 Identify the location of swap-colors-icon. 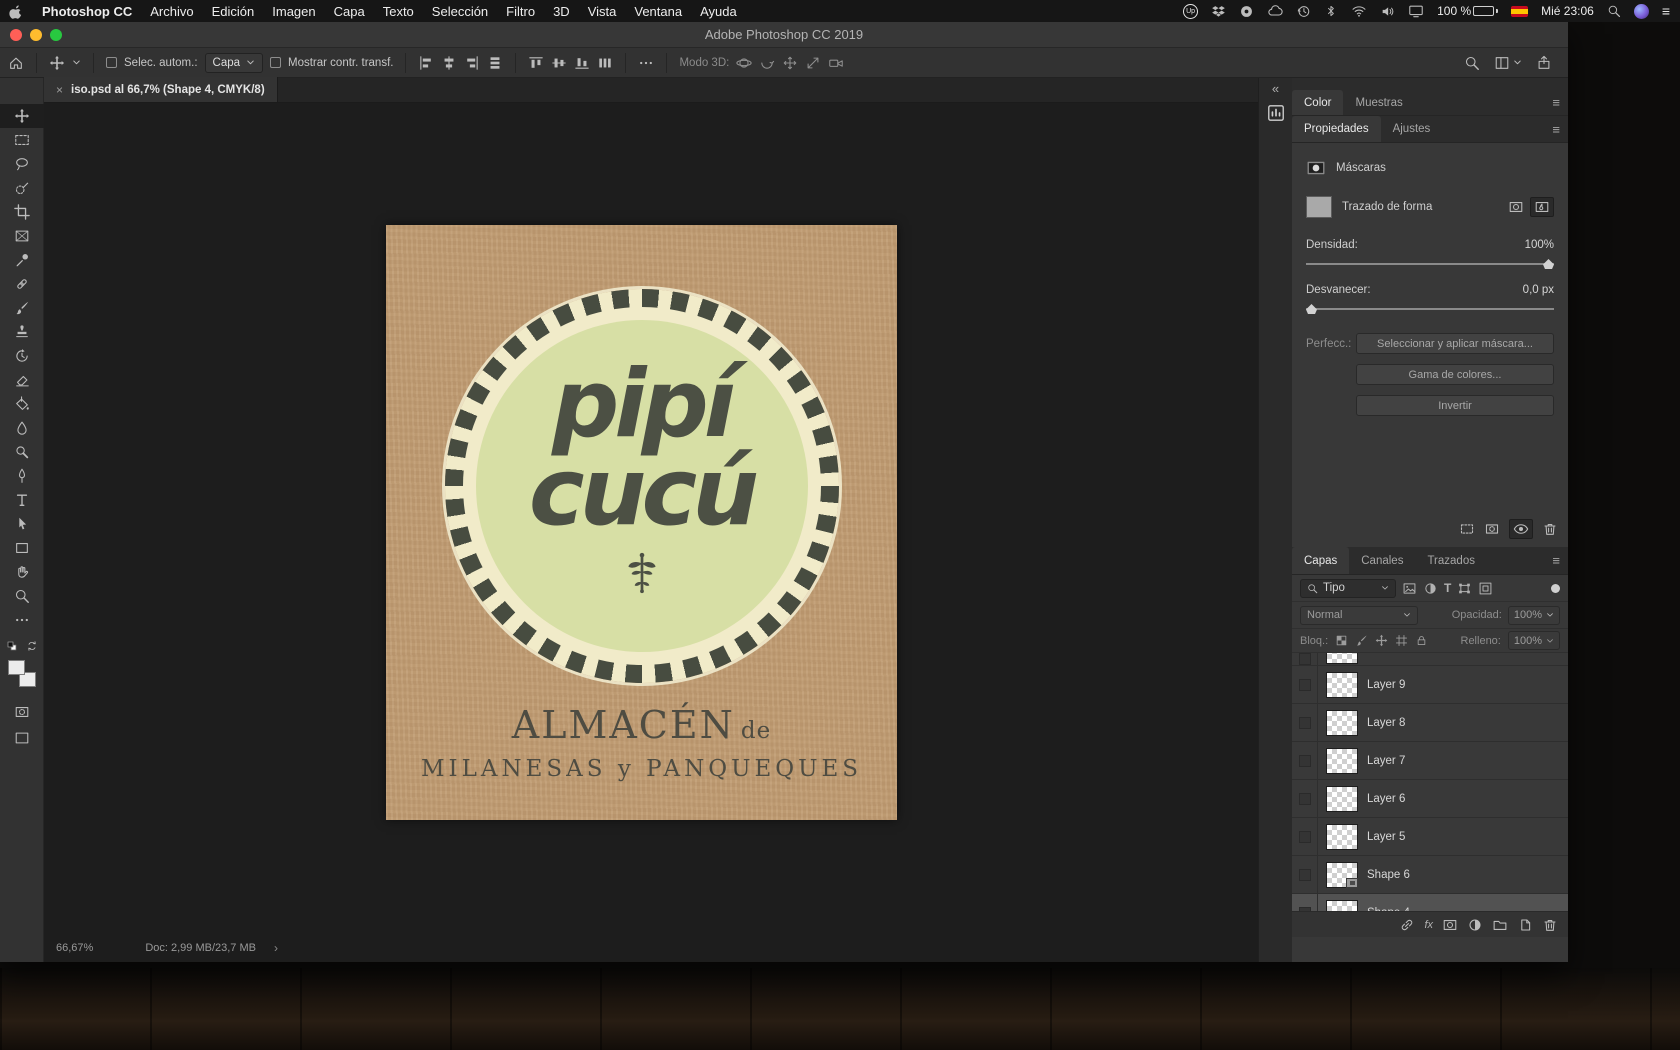
(32, 646).